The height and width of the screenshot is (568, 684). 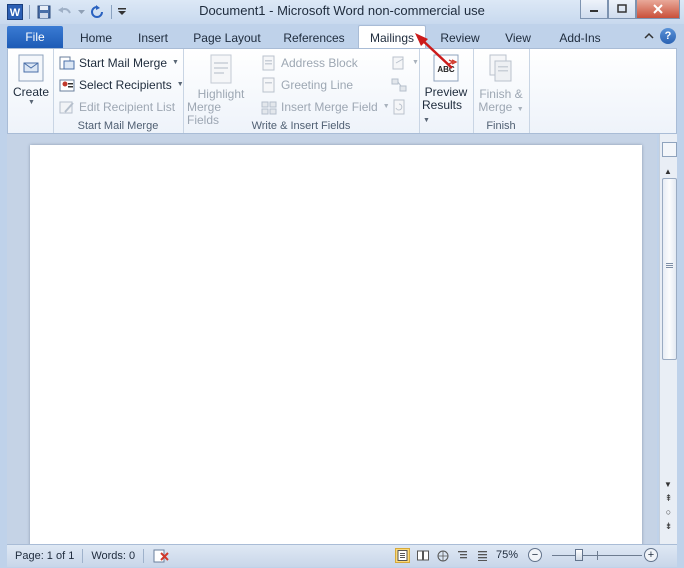 I want to click on svg-text: ABC, so click(x=446, y=69).